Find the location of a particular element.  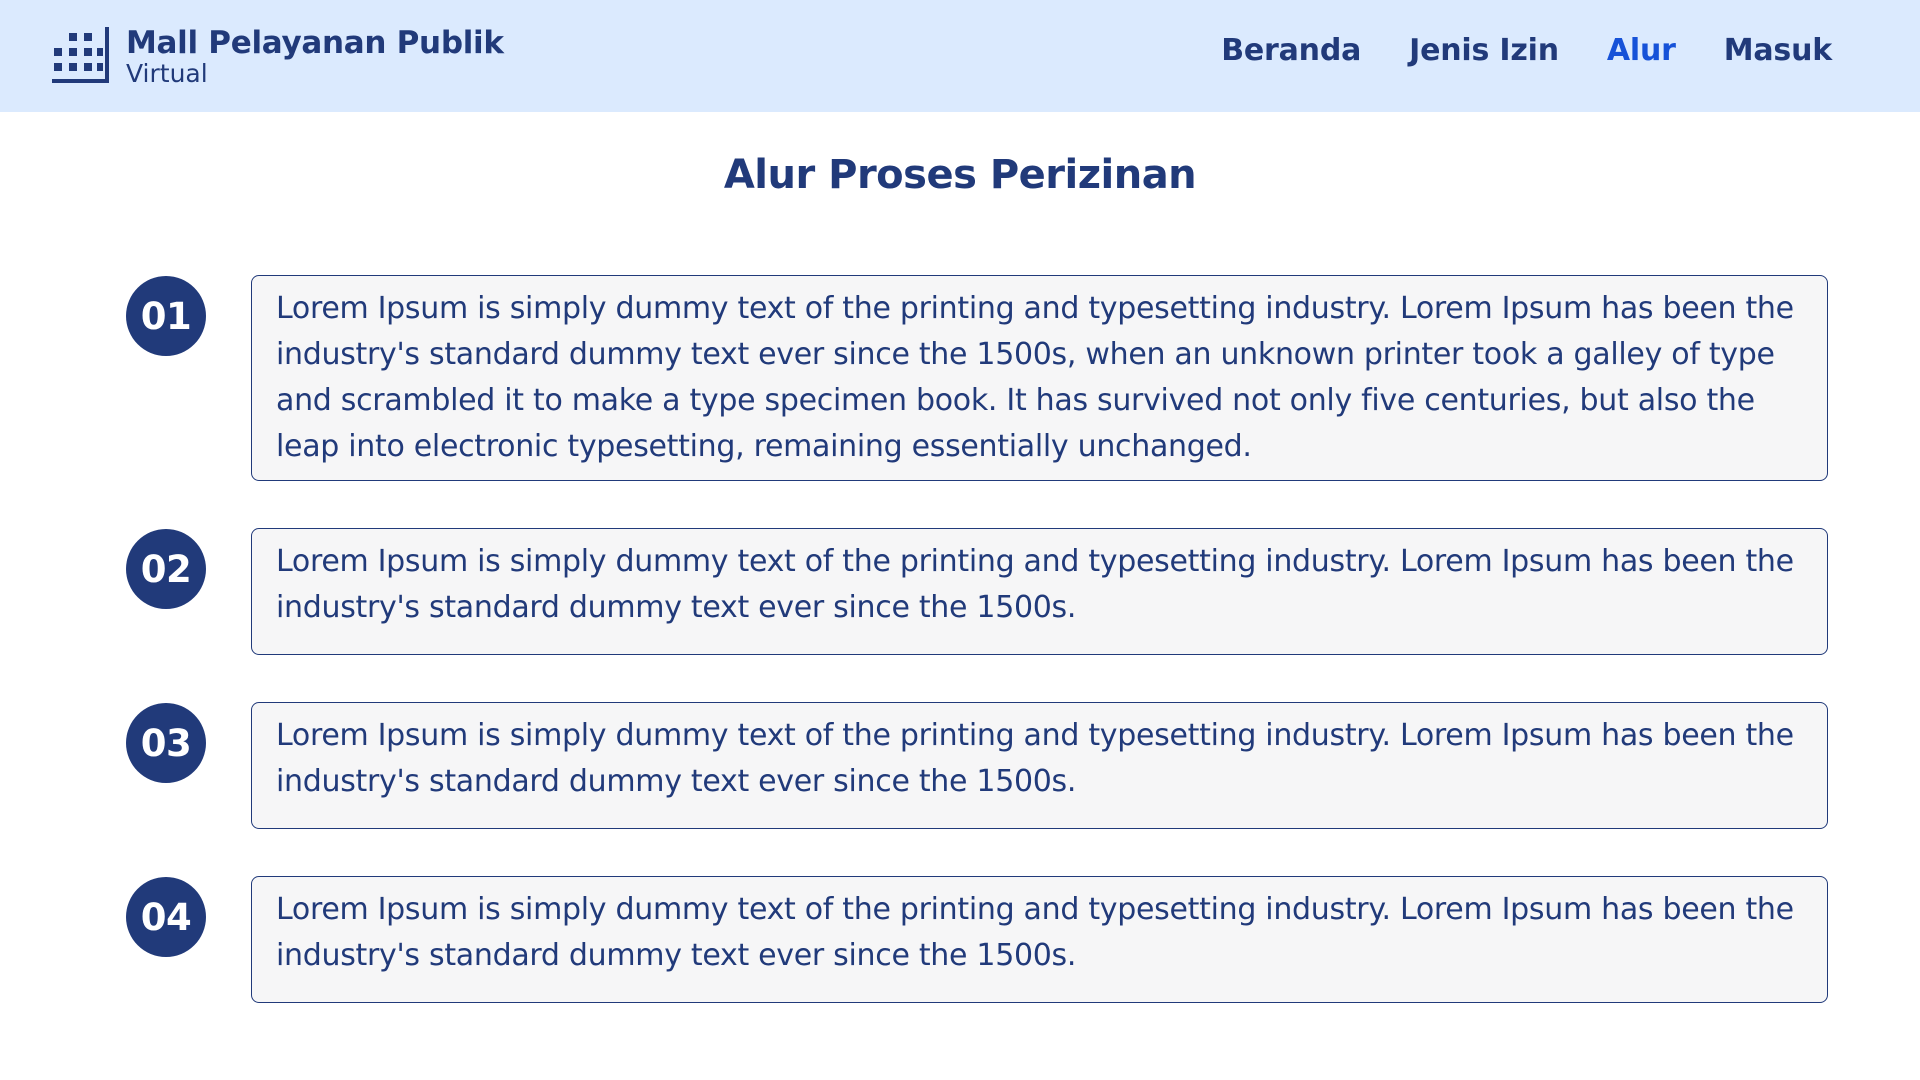

page-title: Alur Proses Perizinan is located at coordinates (960, 175).